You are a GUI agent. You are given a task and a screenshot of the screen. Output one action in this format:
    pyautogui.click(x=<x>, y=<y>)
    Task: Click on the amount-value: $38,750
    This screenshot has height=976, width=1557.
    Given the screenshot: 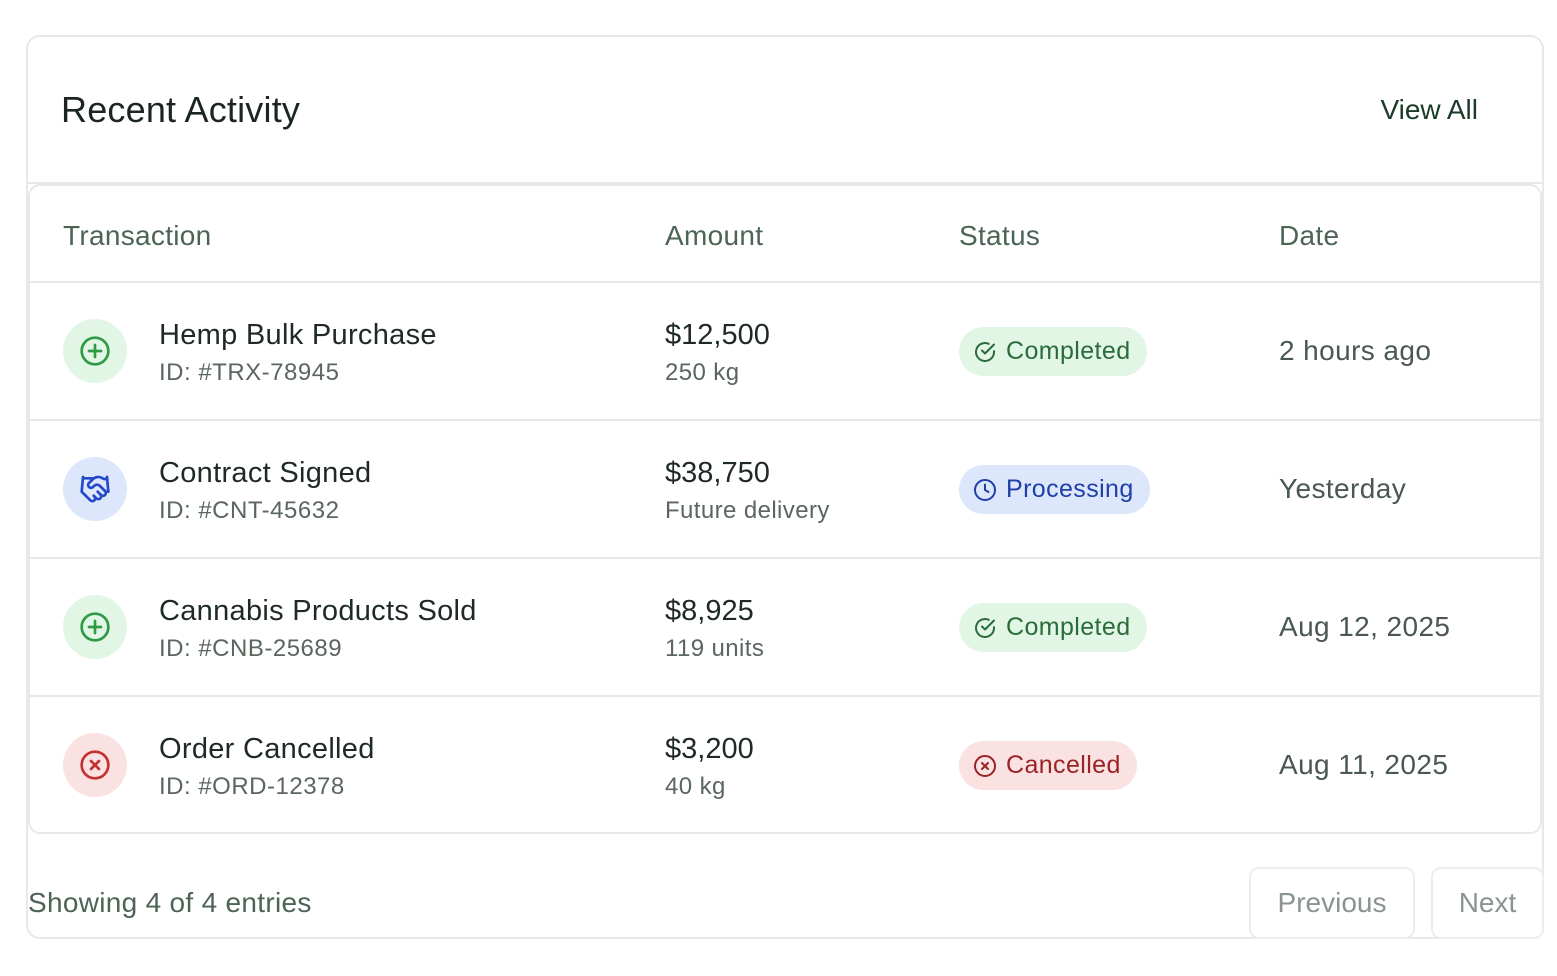 What is the action you would take?
    pyautogui.click(x=717, y=473)
    